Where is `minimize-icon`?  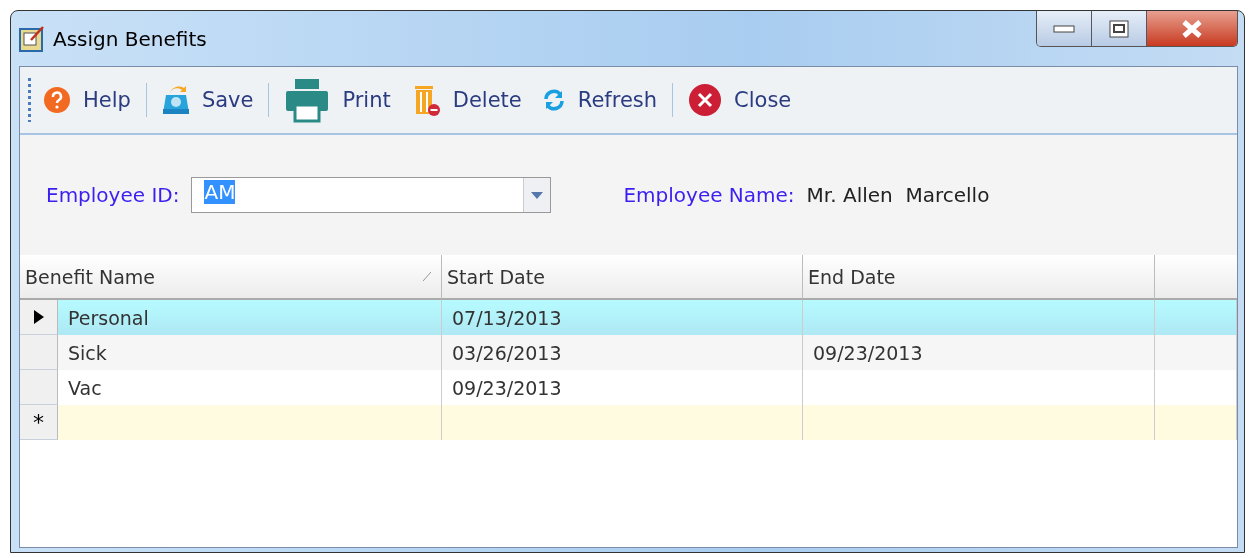
minimize-icon is located at coordinates (1064, 28).